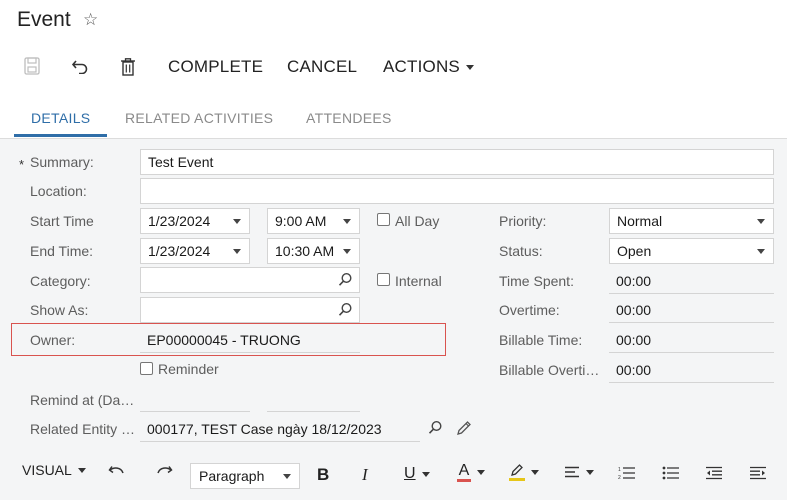 The image size is (787, 500). What do you see at coordinates (523, 221) in the screenshot?
I see `priority-label: Priority:` at bounding box center [523, 221].